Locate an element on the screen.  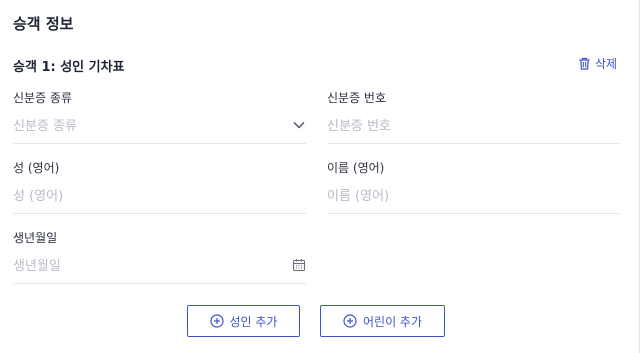
trash-icon is located at coordinates (584, 63).